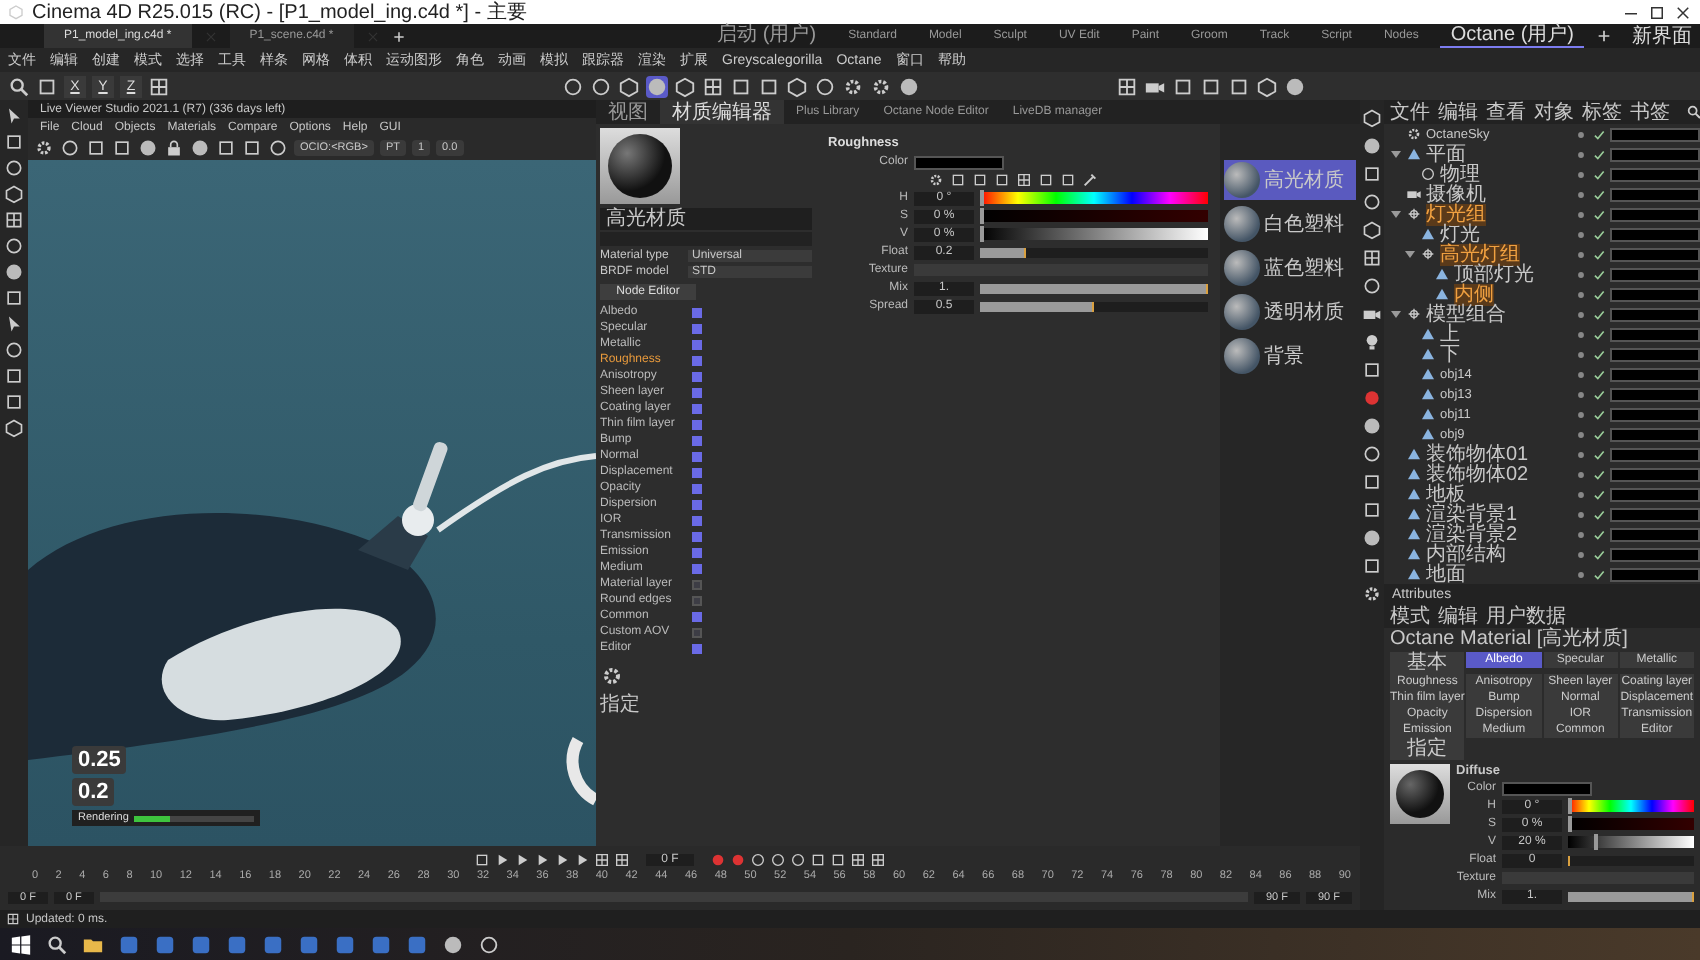 The height and width of the screenshot is (960, 1700). Describe the element at coordinates (1466, 314) in the screenshot. I see `object-name: 模型组合` at that location.